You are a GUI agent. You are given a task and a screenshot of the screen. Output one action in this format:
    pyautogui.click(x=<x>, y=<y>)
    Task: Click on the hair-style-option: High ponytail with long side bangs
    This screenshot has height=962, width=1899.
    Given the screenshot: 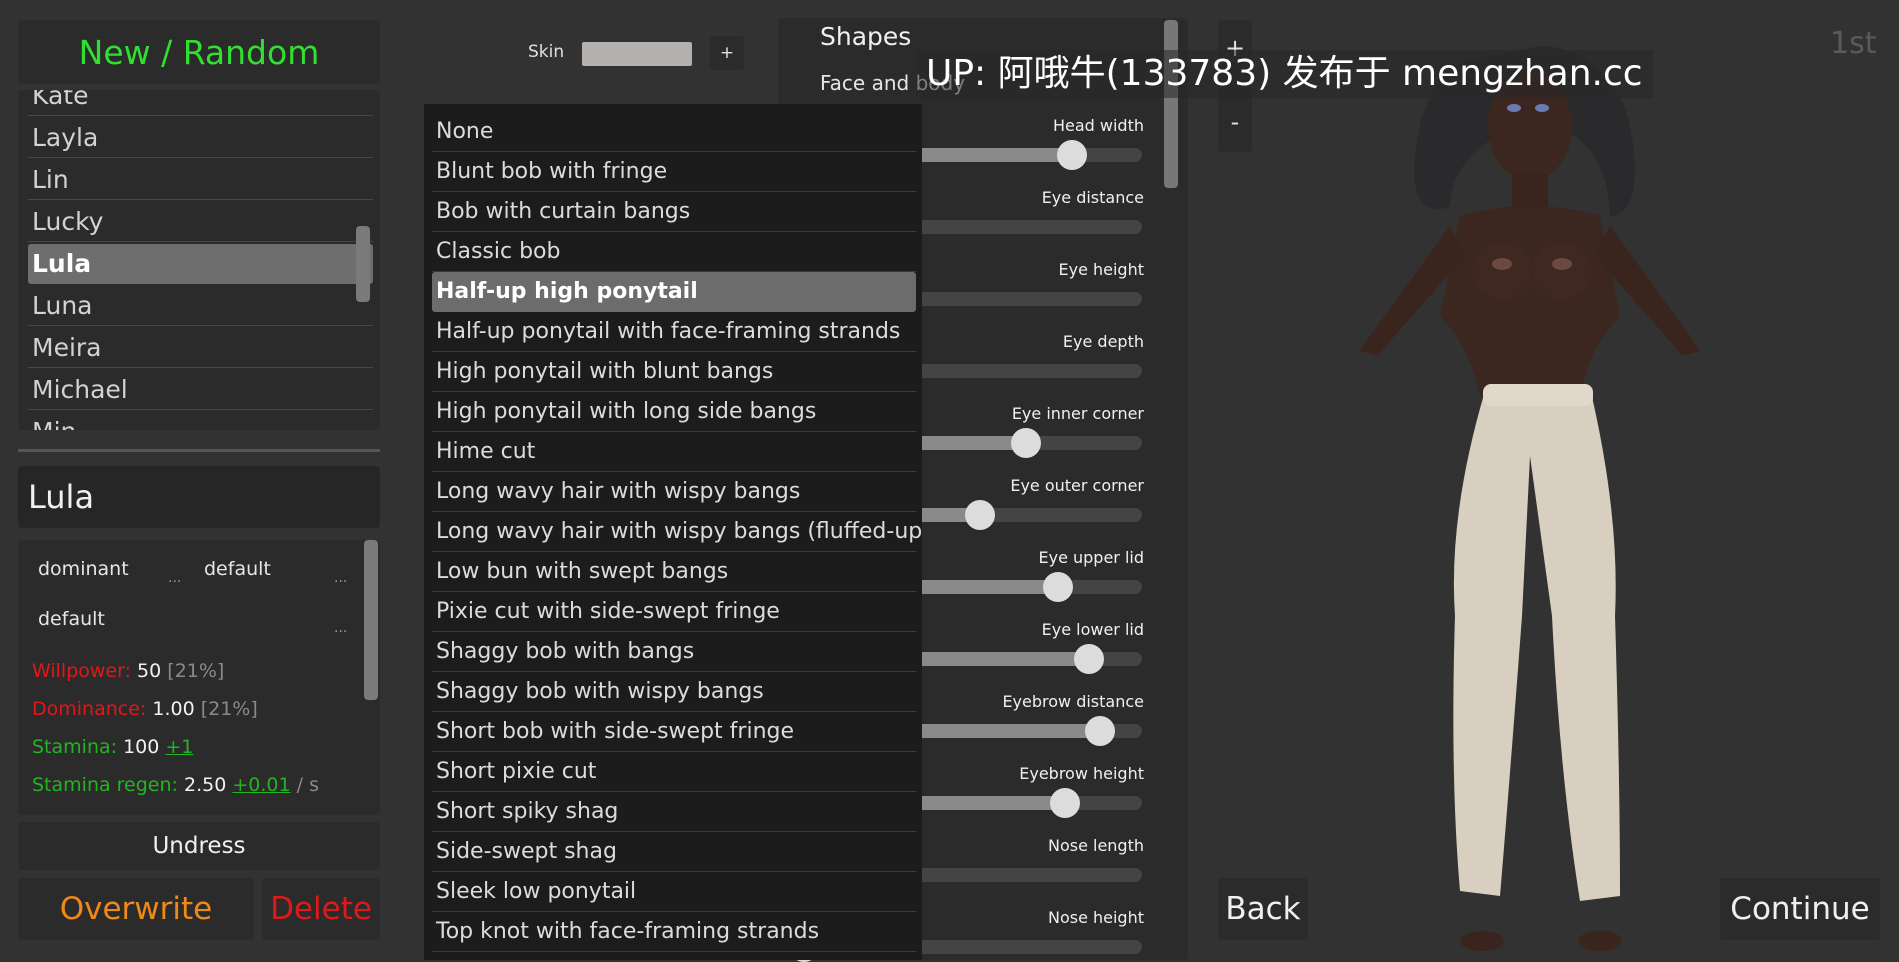 What is the action you would take?
    pyautogui.click(x=674, y=412)
    